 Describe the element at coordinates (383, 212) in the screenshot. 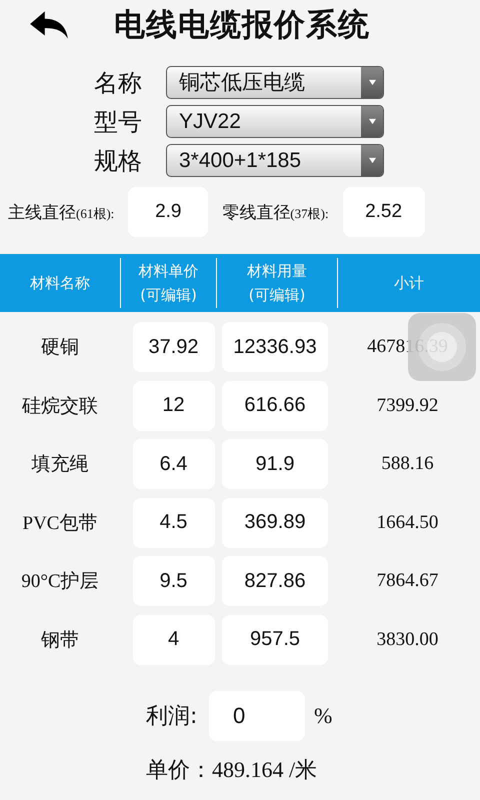

I see `input-field: 2.52` at that location.